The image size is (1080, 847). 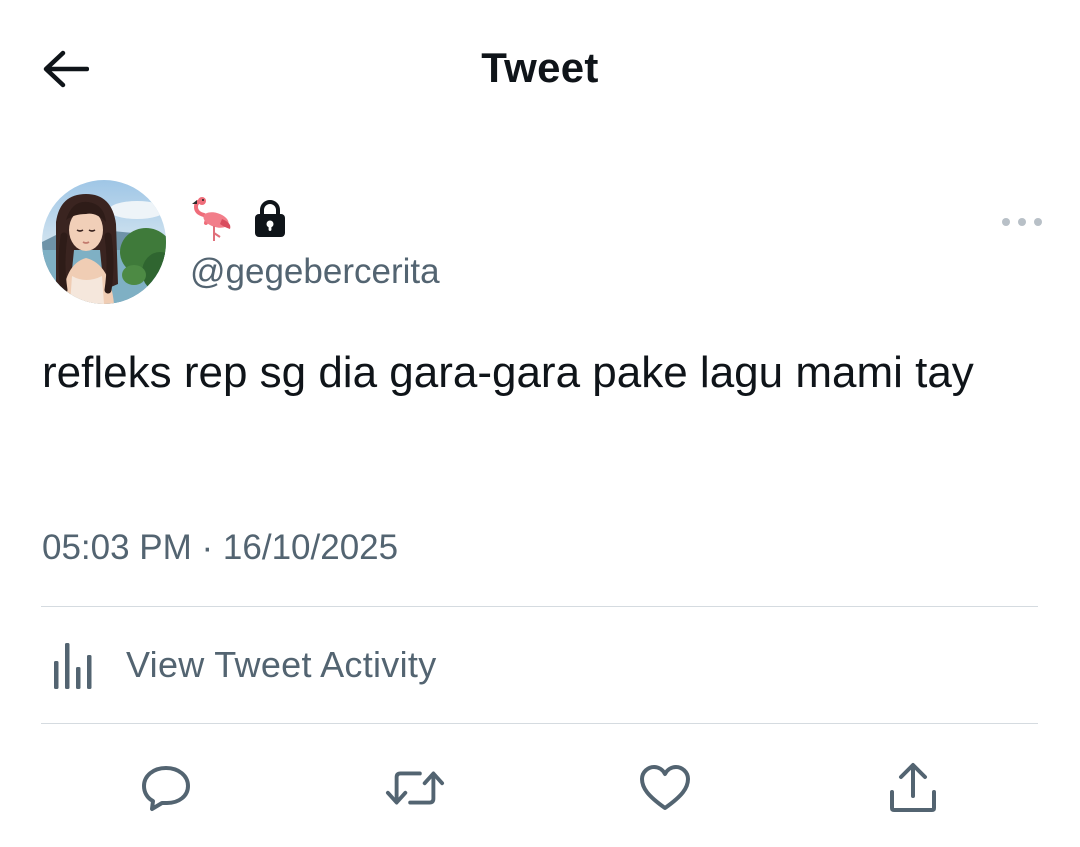 What do you see at coordinates (270, 218) in the screenshot?
I see `lock-icon` at bounding box center [270, 218].